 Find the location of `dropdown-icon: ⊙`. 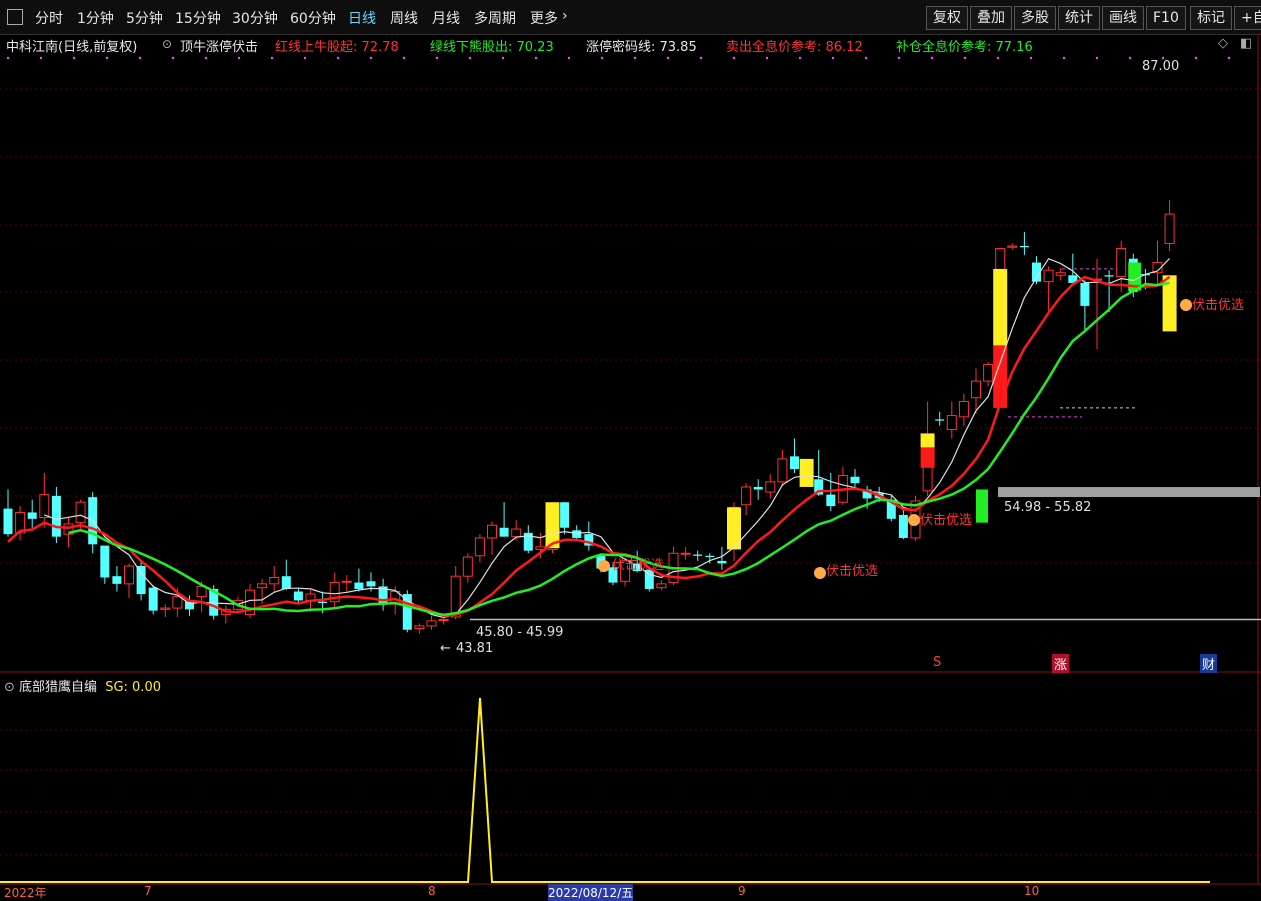

dropdown-icon: ⊙ is located at coordinates (9, 687).